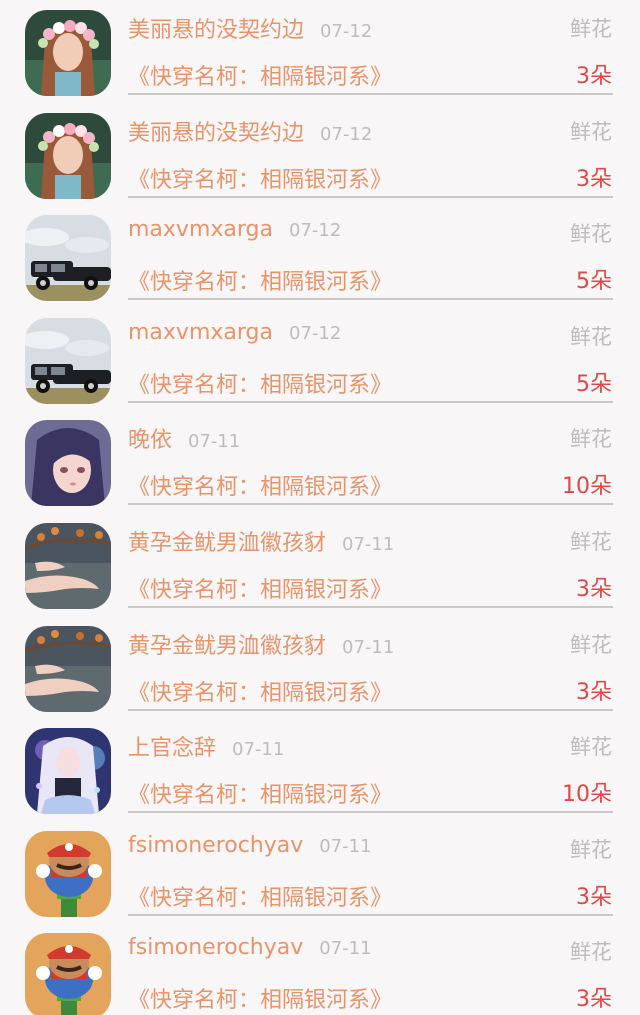  What do you see at coordinates (320, 51) in the screenshot?
I see `gift-record-row-1: 美丽悬的没契约边 07-12 鲜花 《快穿名柯：相隔银河系》 3朵` at bounding box center [320, 51].